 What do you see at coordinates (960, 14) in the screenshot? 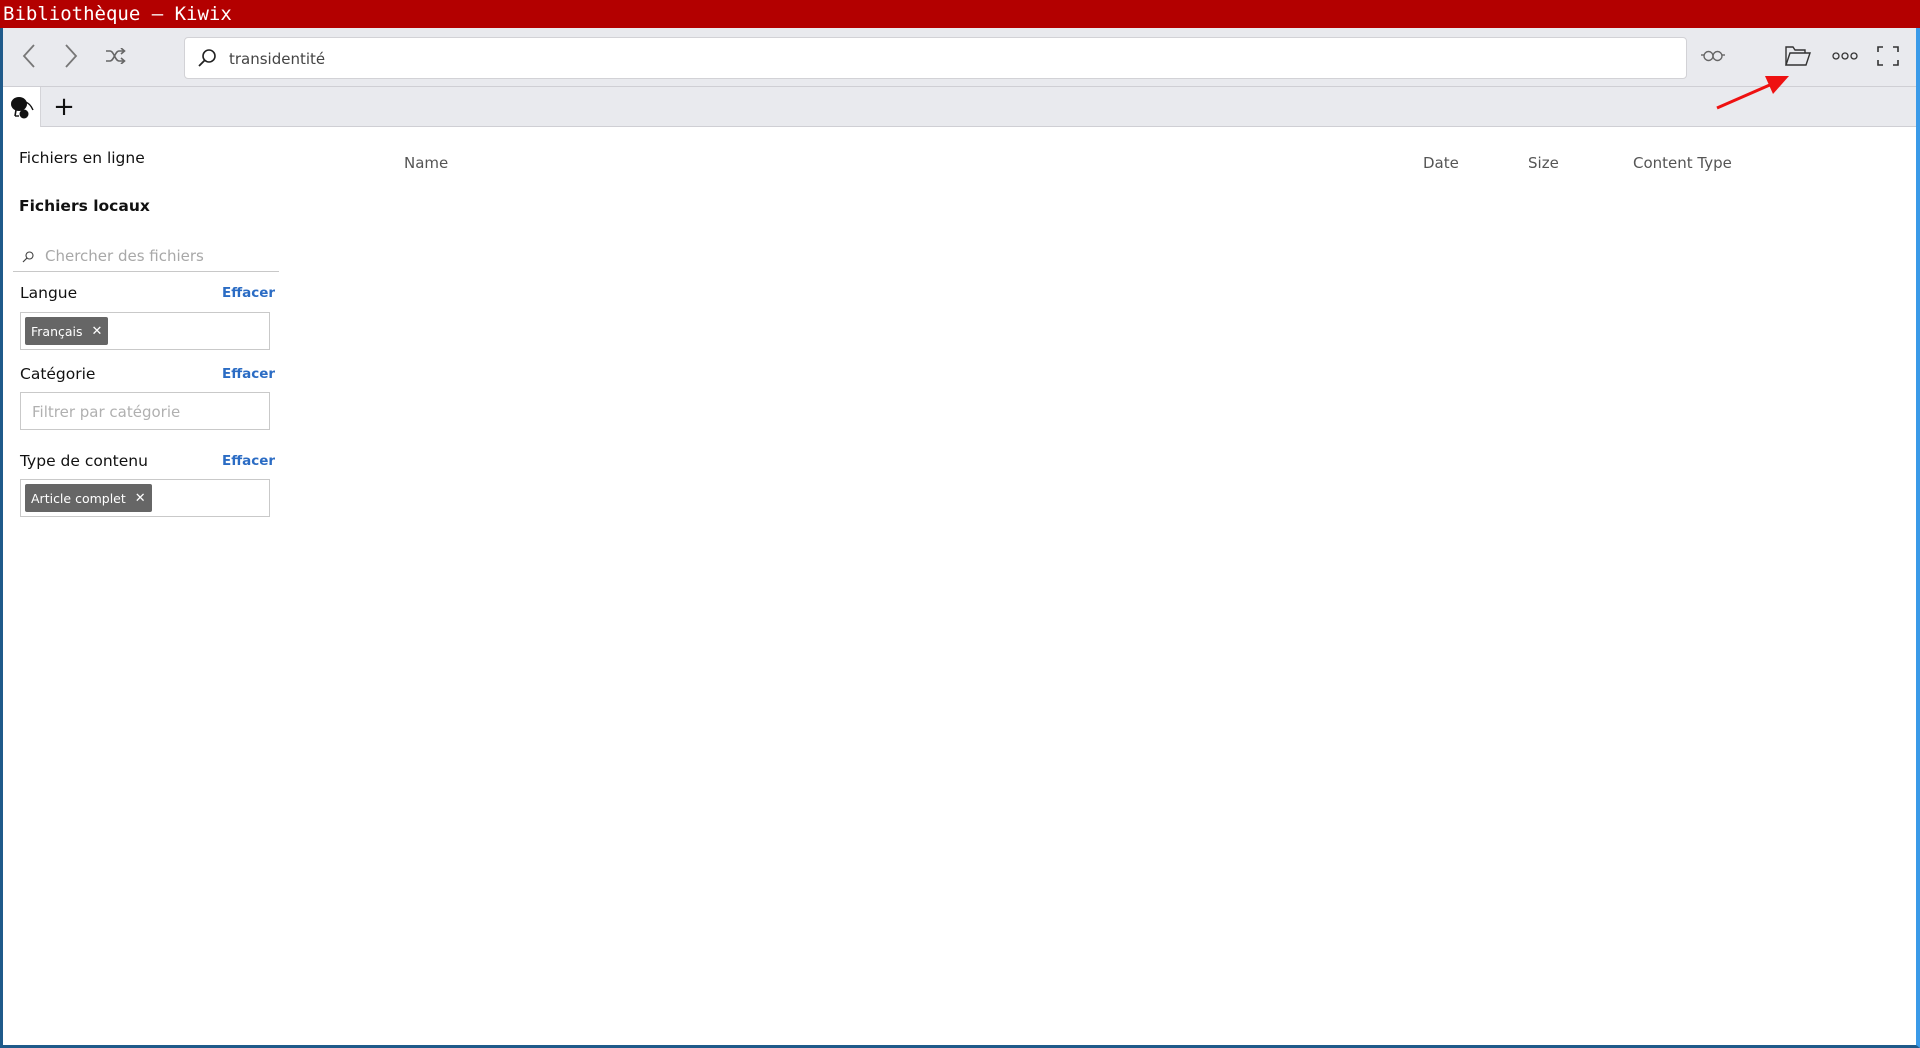
I see `window-title-bar: Bibliothèque — Kiwix` at bounding box center [960, 14].